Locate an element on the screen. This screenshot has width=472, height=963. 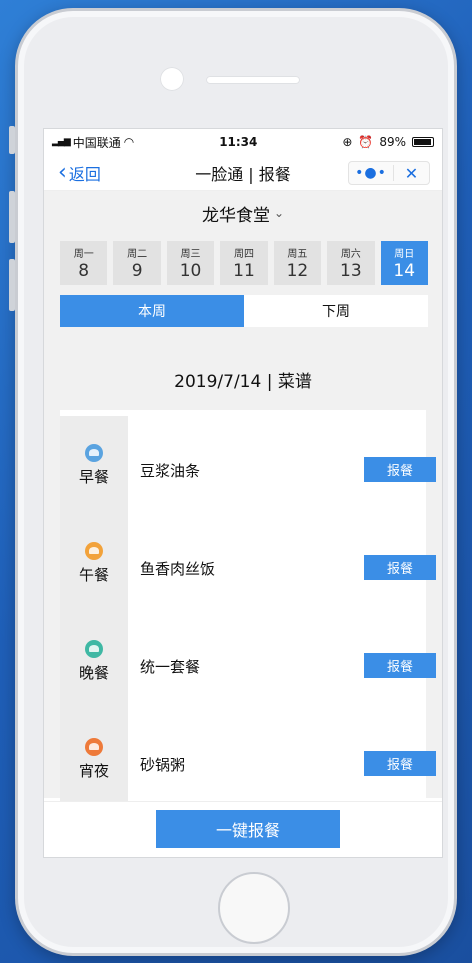
orientation-lock-icon: ⊕ is located at coordinates (347, 142).